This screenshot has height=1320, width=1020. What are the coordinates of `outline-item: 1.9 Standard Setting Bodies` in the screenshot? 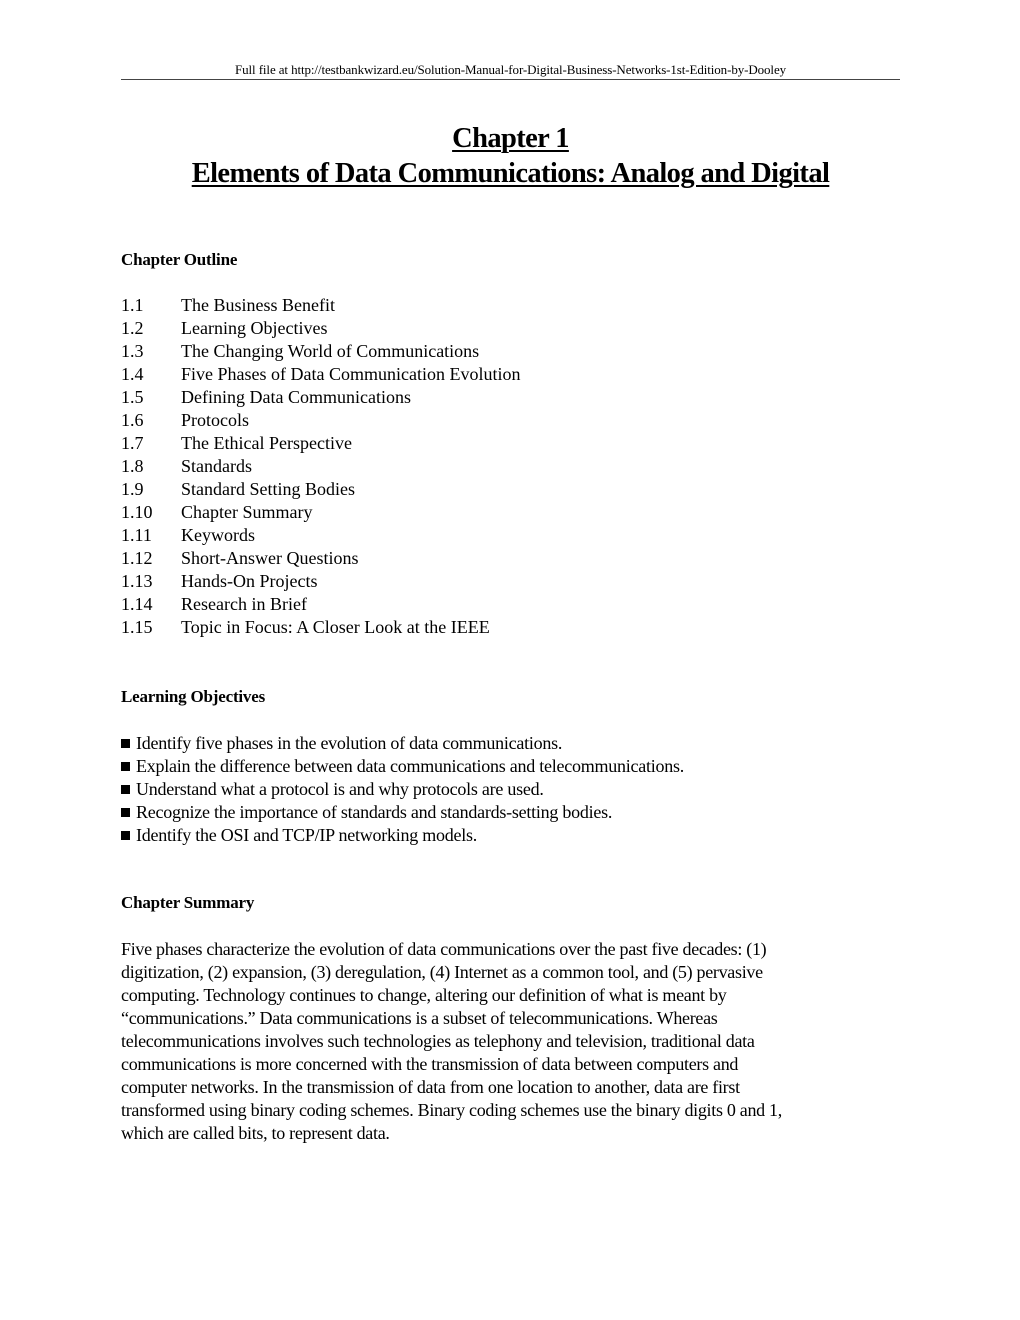 It's located at (320, 489).